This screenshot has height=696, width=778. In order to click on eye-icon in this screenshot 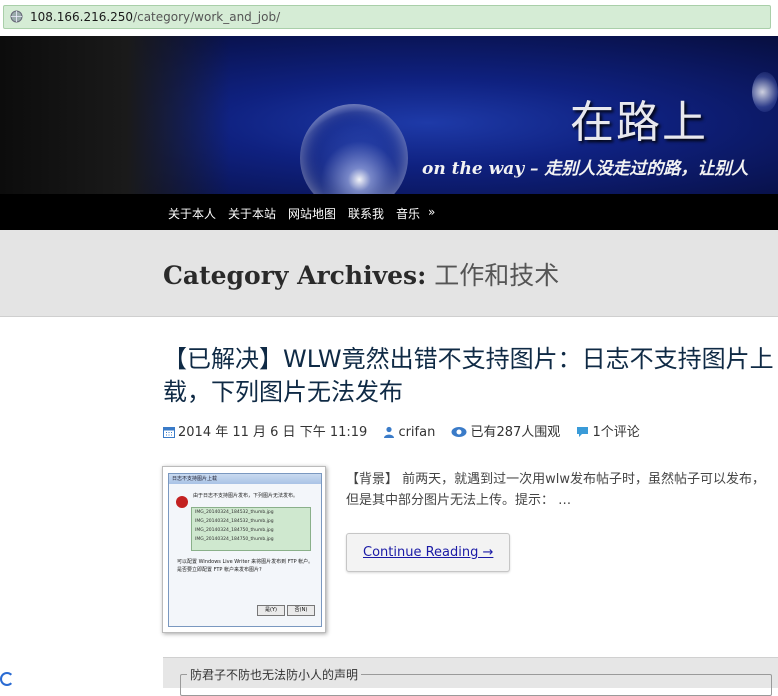, I will do `click(459, 432)`.